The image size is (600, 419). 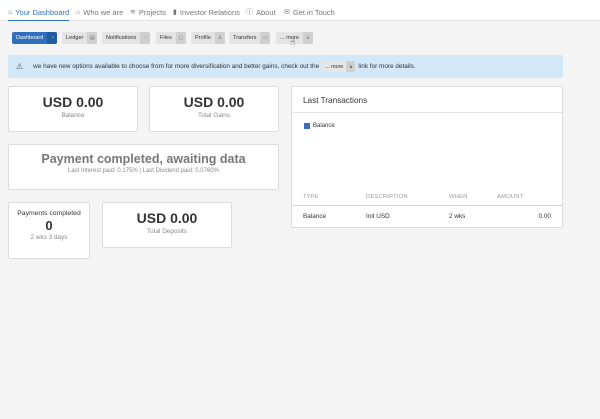 I want to click on chart-icon: ▮, so click(x=175, y=12).